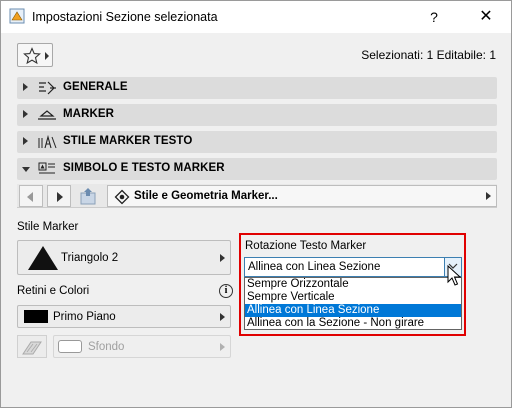  Describe the element at coordinates (32, 56) in the screenshot. I see `star-icon` at that location.